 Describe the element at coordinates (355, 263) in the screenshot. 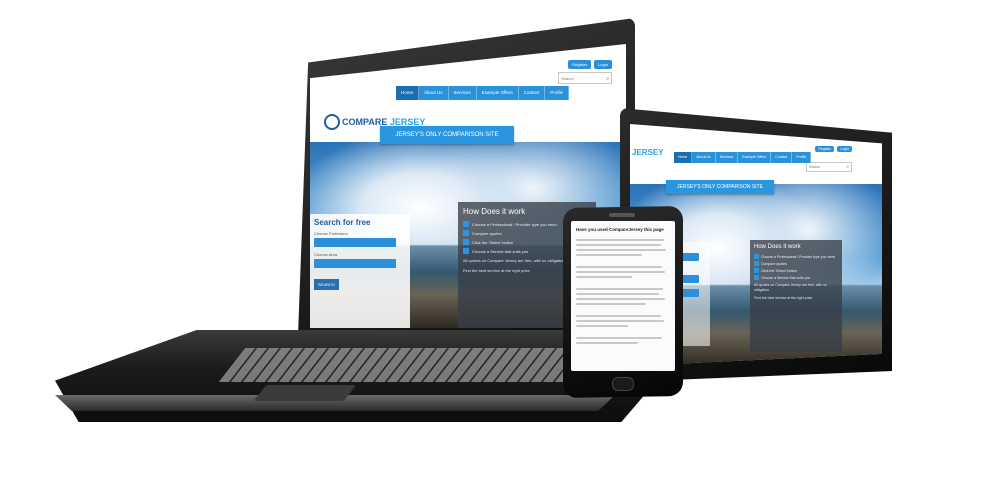

I see `area-select` at that location.